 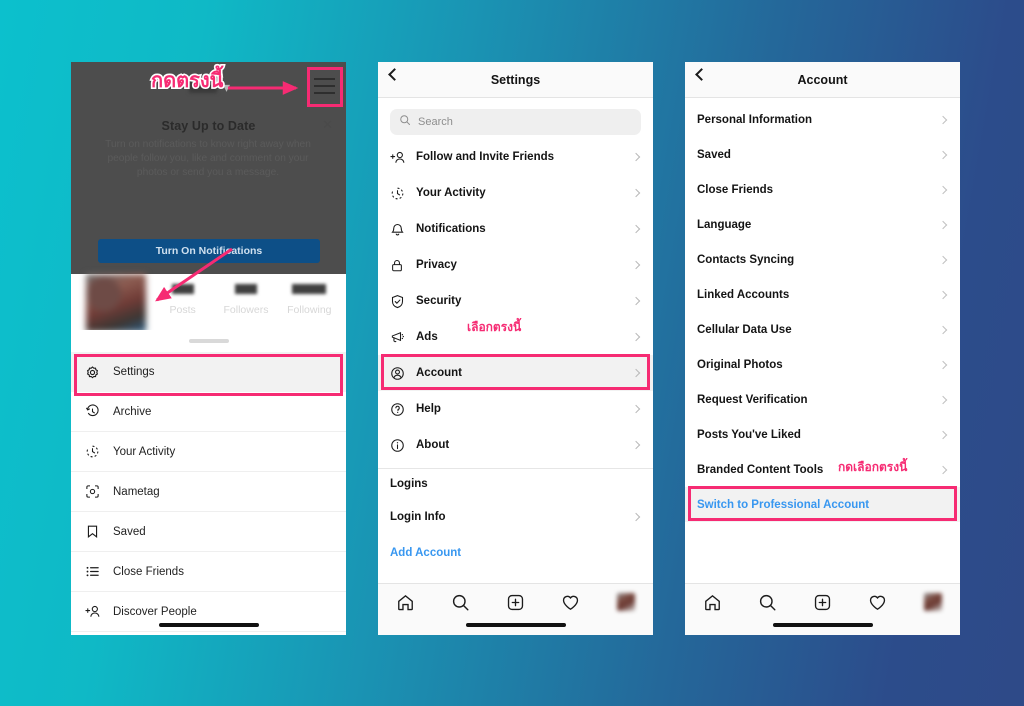 I want to click on megaphone-icon, so click(x=403, y=337).